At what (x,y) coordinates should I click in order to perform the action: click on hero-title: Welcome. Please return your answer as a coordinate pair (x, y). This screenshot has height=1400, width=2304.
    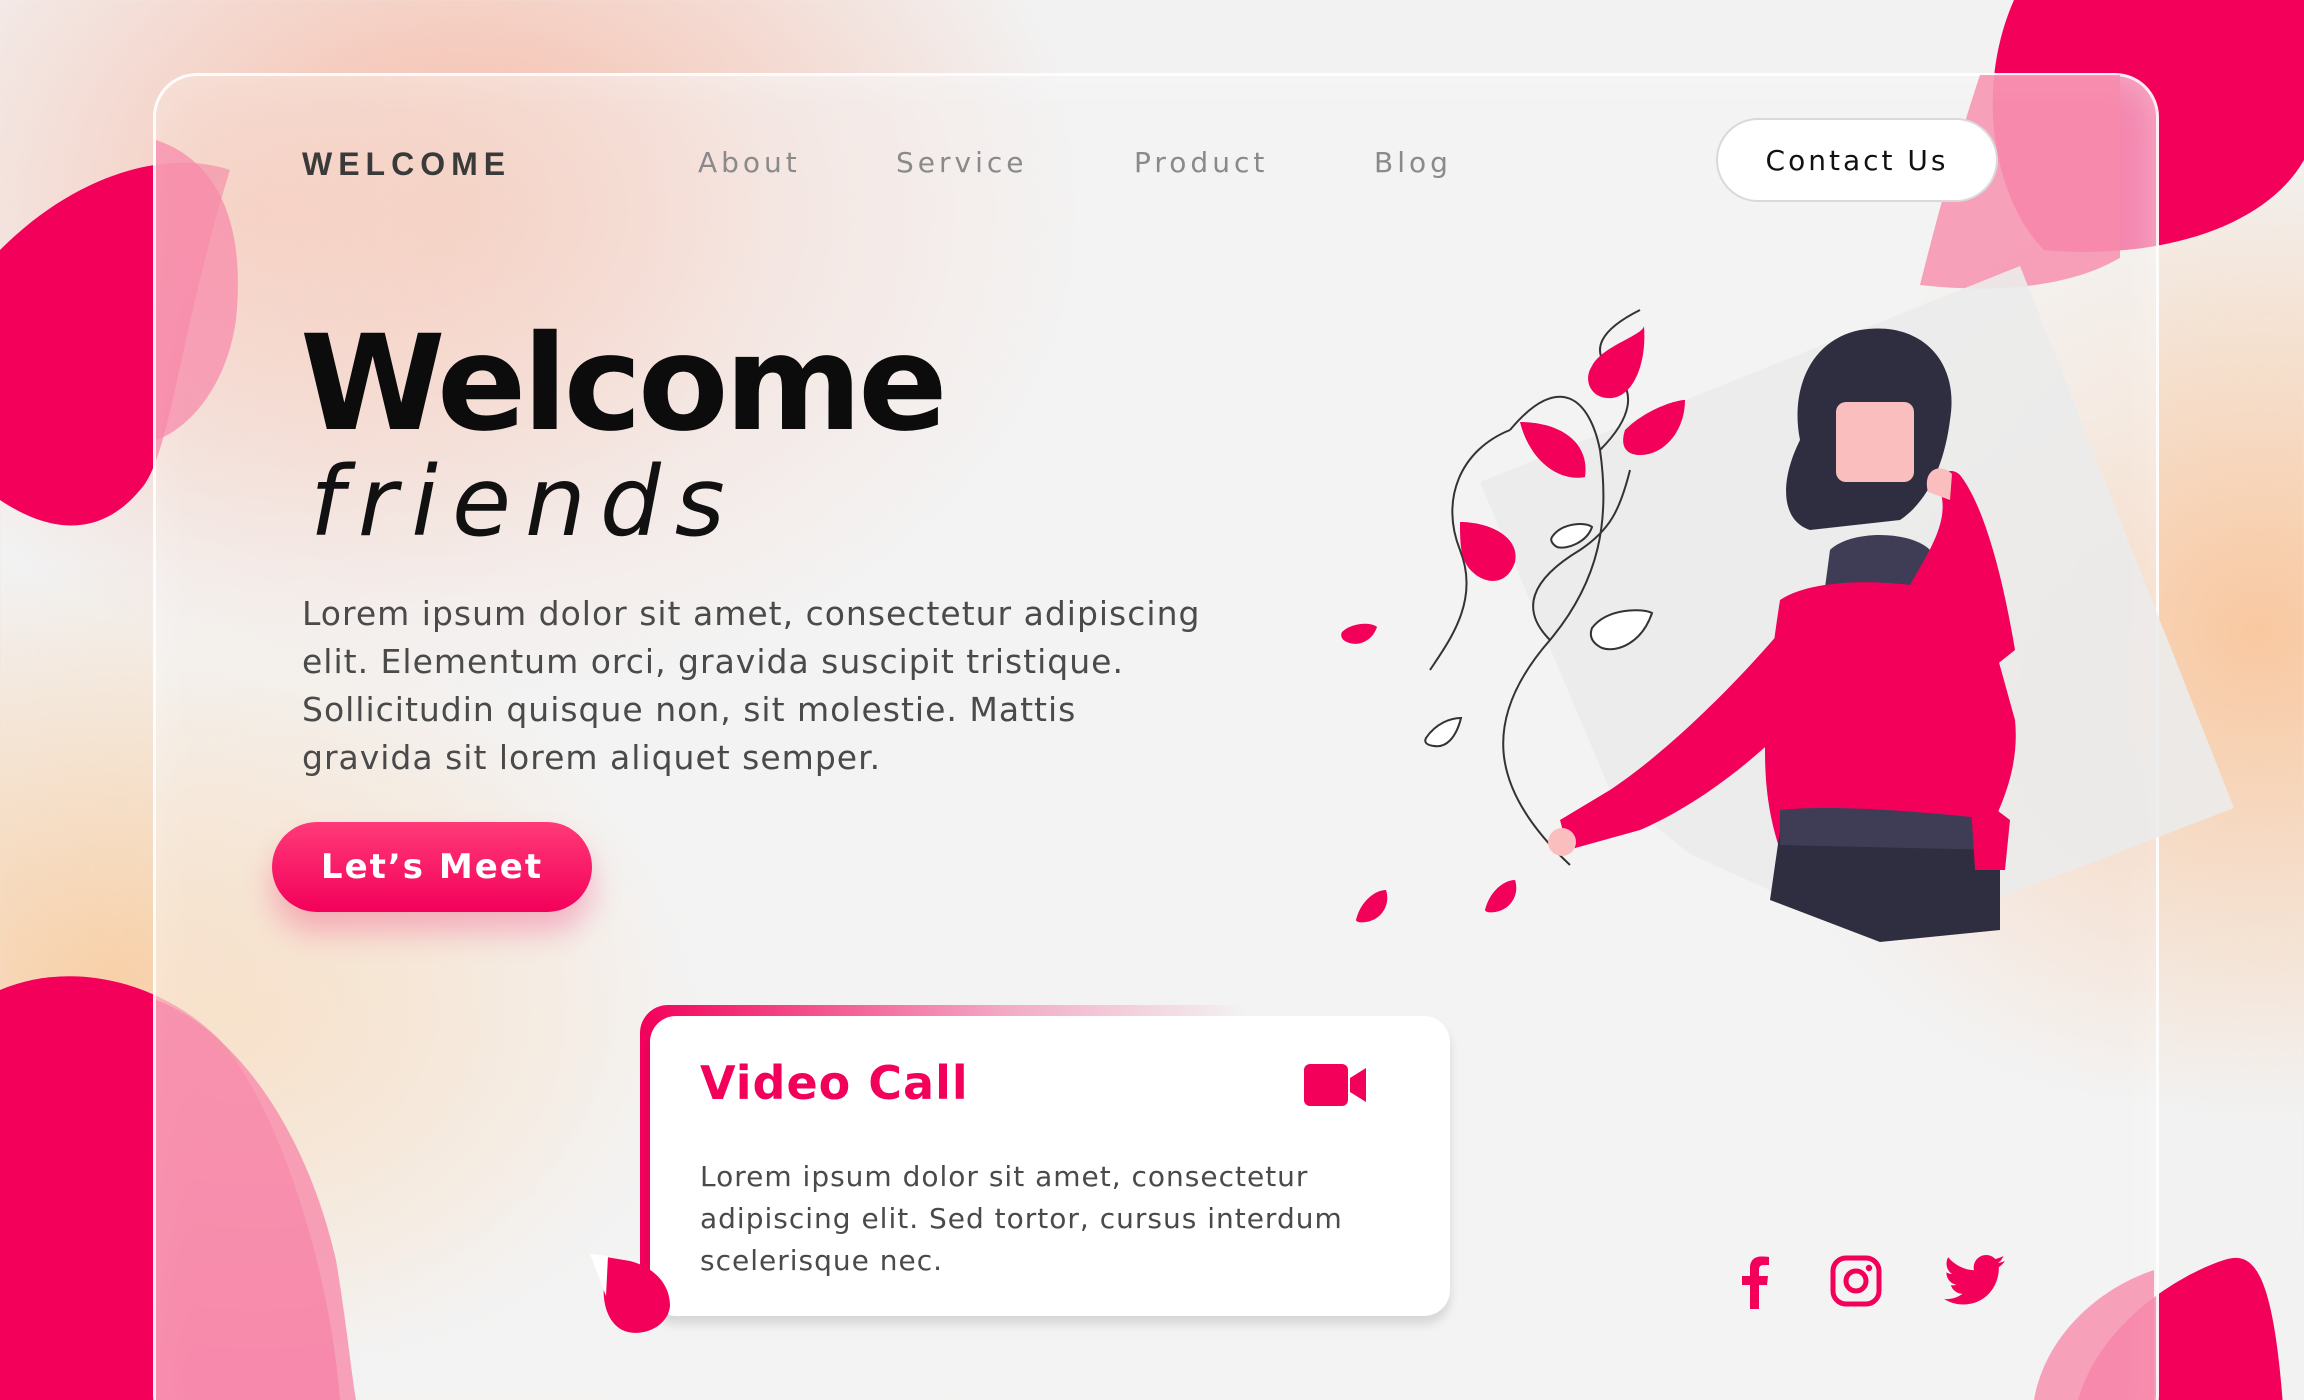
    Looking at the image, I should click on (624, 384).